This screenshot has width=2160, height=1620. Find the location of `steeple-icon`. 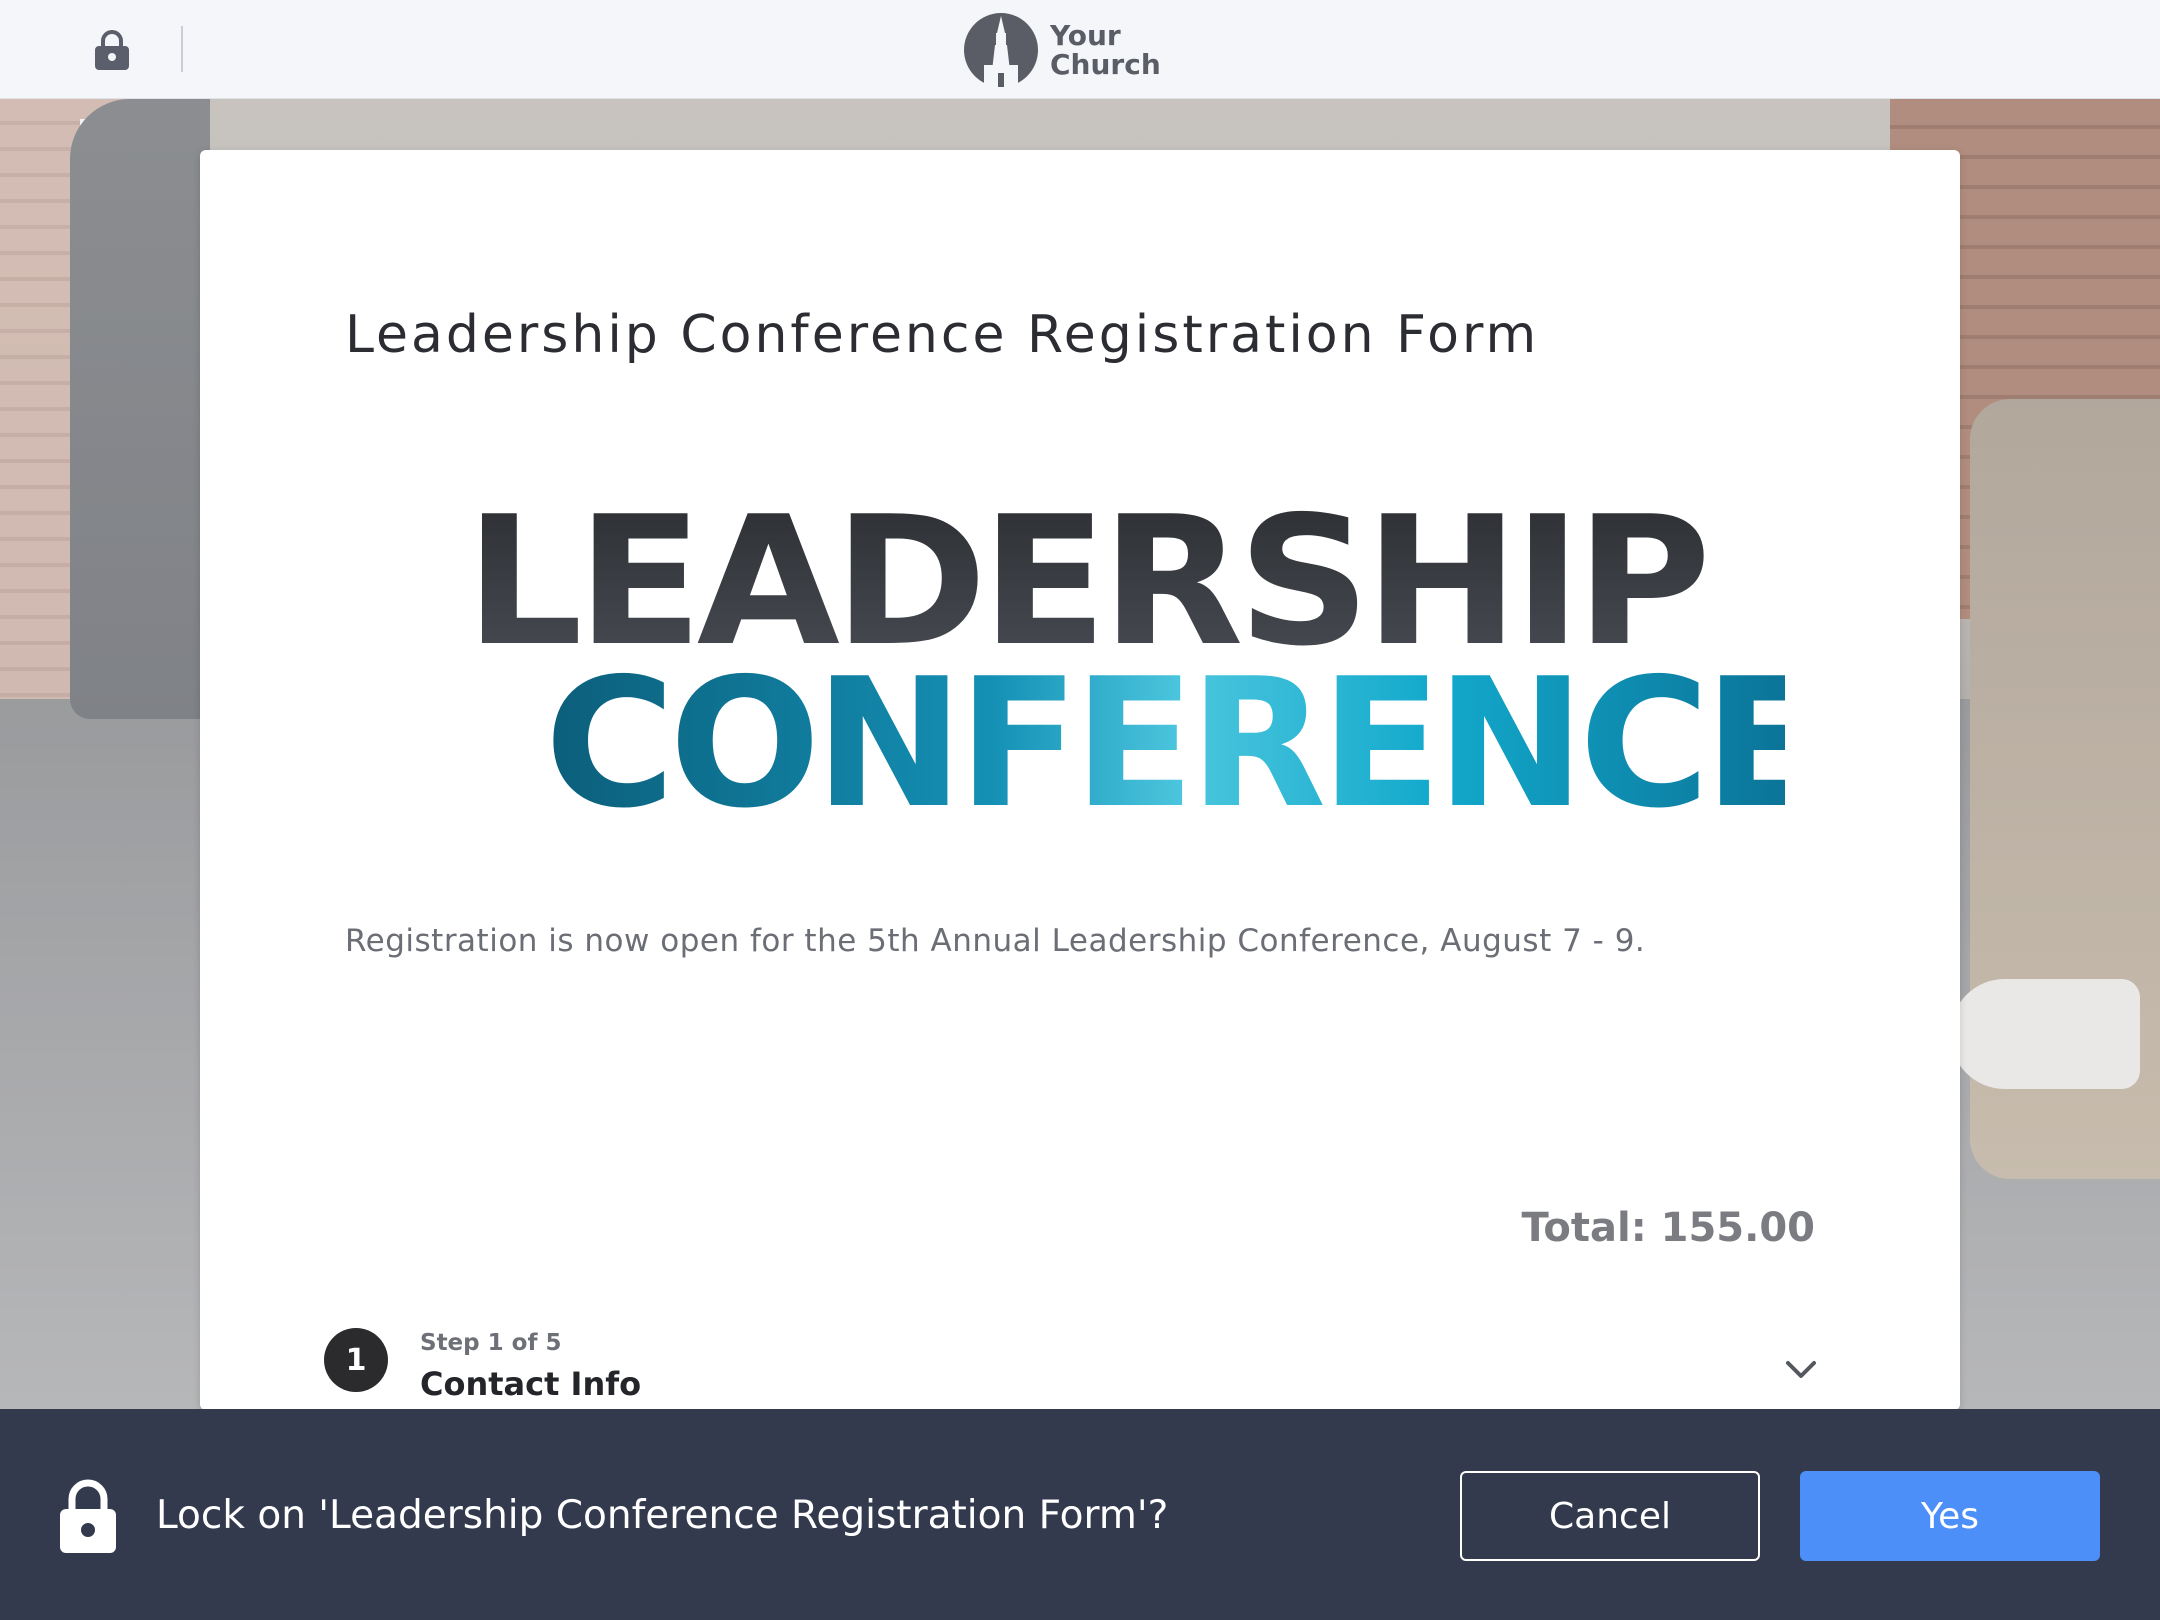

steeple-icon is located at coordinates (1001, 50).